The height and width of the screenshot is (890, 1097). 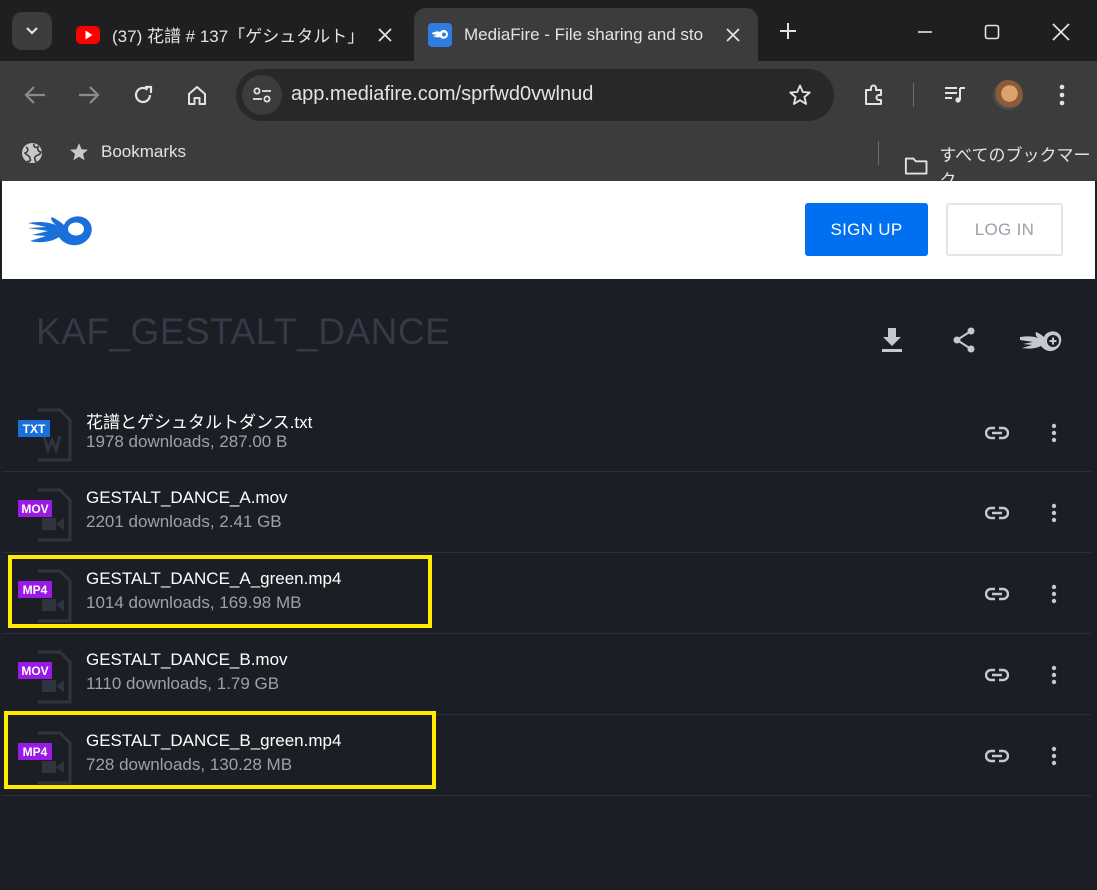 What do you see at coordinates (187, 498) in the screenshot?
I see `file-name: GESTALT_DANCE_A.mov` at bounding box center [187, 498].